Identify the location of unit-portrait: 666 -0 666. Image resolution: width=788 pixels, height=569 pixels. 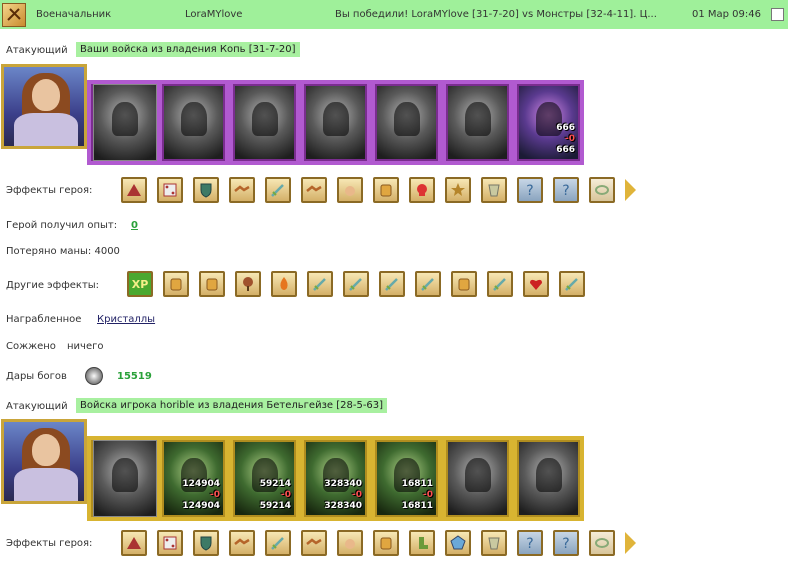
(548, 122).